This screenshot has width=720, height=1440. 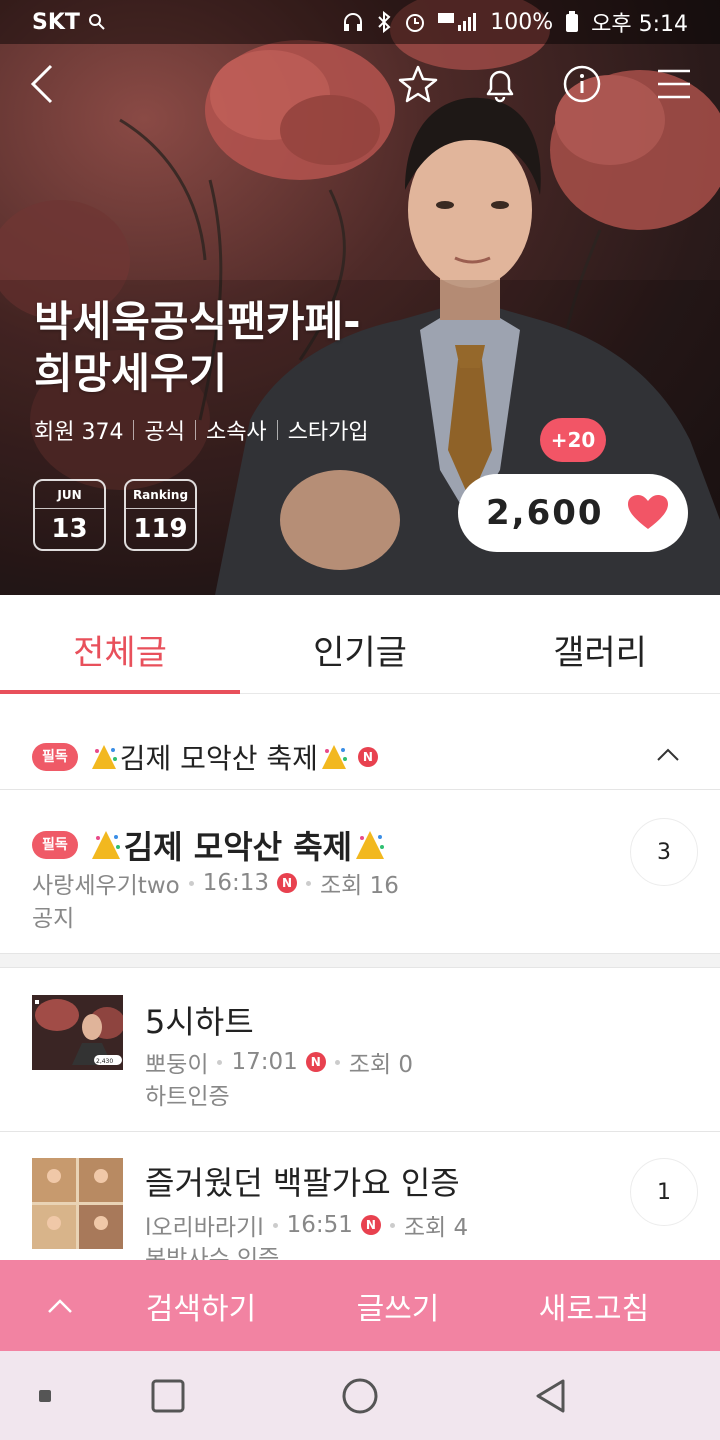 I want to click on info-icon, so click(x=582, y=84).